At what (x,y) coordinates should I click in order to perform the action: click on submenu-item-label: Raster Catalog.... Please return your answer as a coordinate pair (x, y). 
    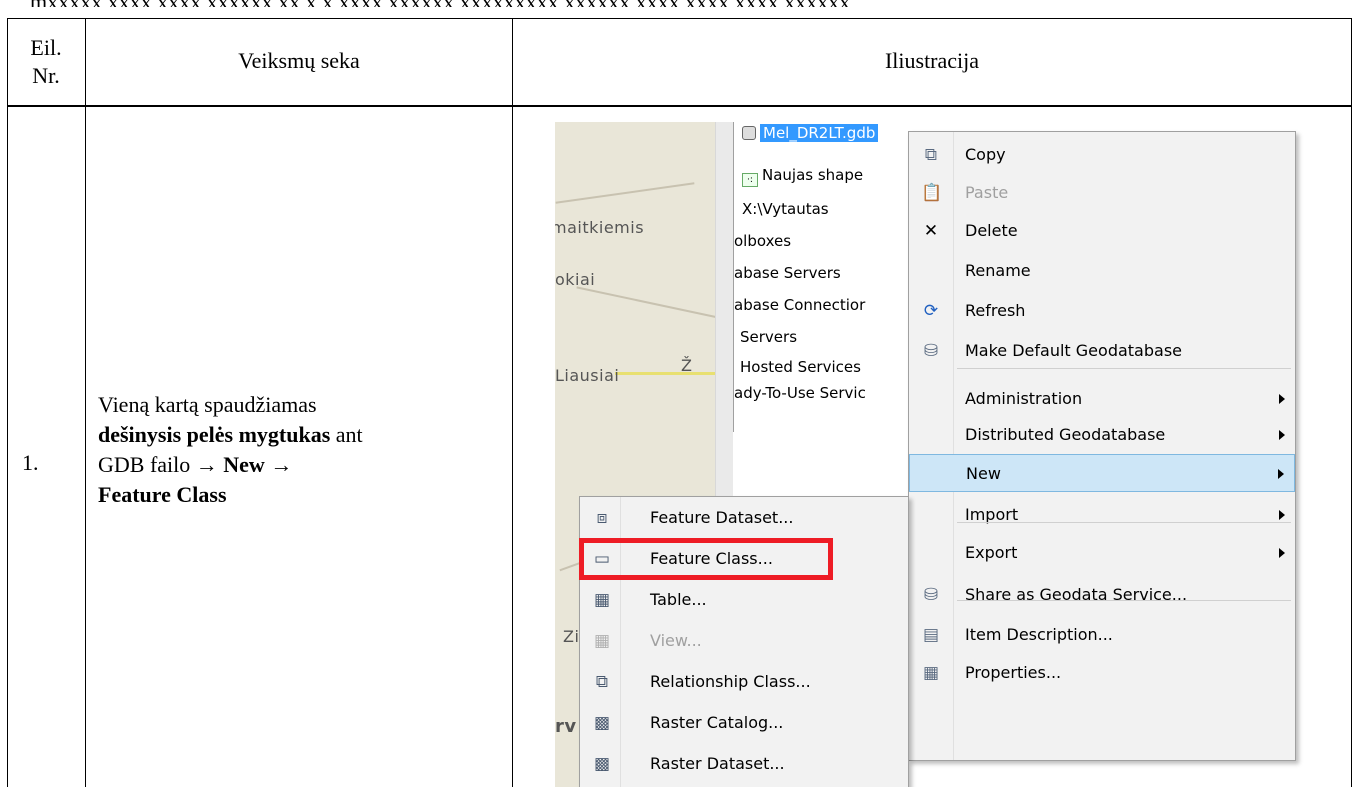
    Looking at the image, I should click on (717, 722).